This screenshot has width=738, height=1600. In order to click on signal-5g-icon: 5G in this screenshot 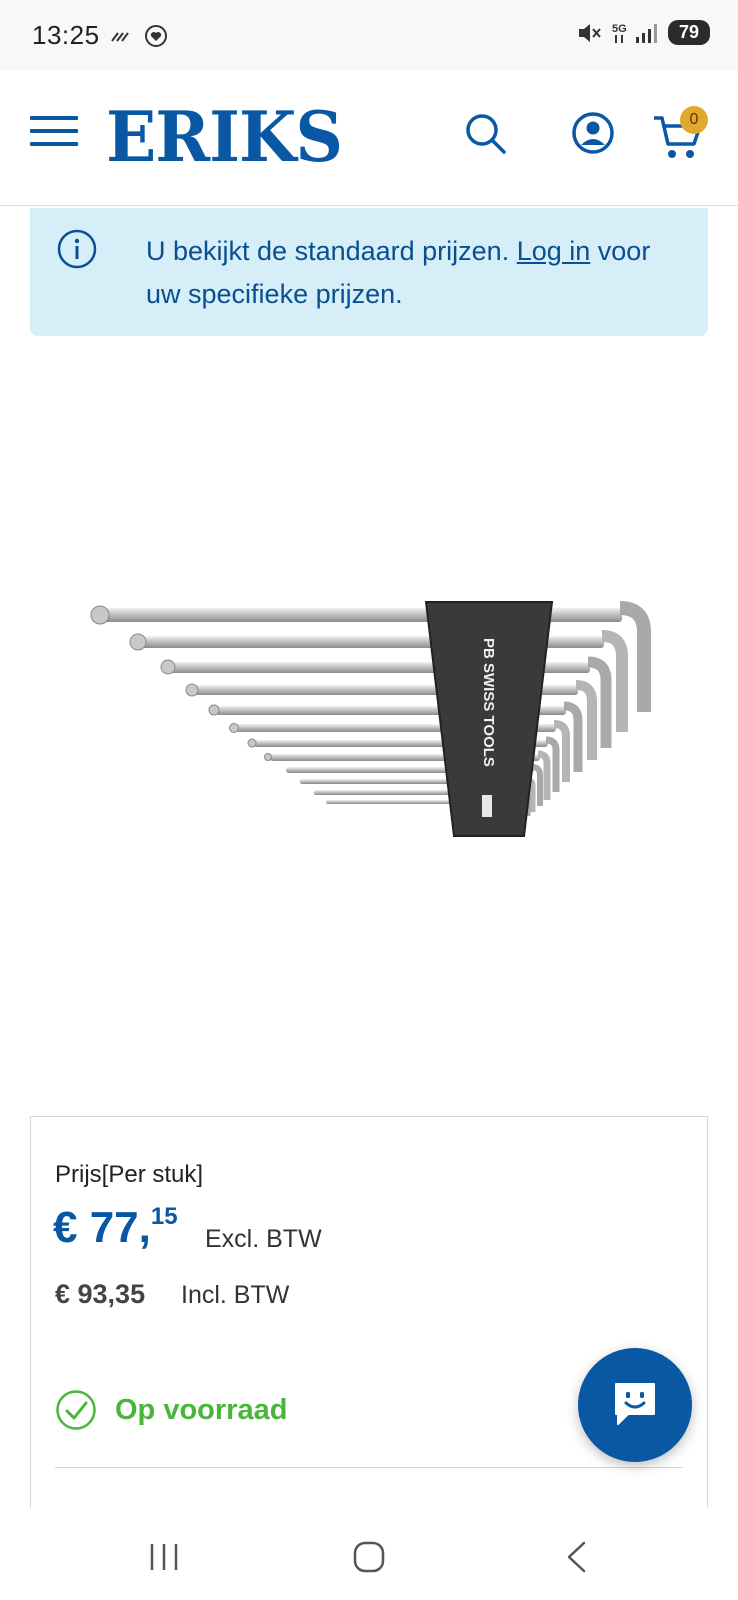, I will do `click(634, 33)`.